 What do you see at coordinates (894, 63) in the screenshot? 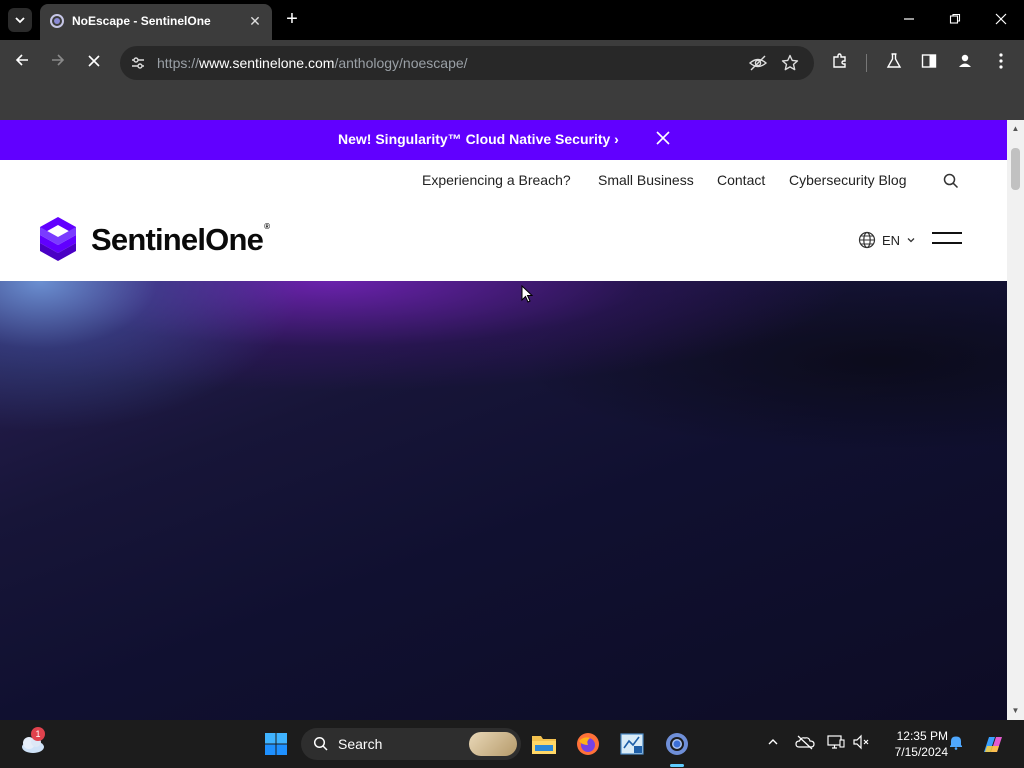
I see `labs-flask-icon` at bounding box center [894, 63].